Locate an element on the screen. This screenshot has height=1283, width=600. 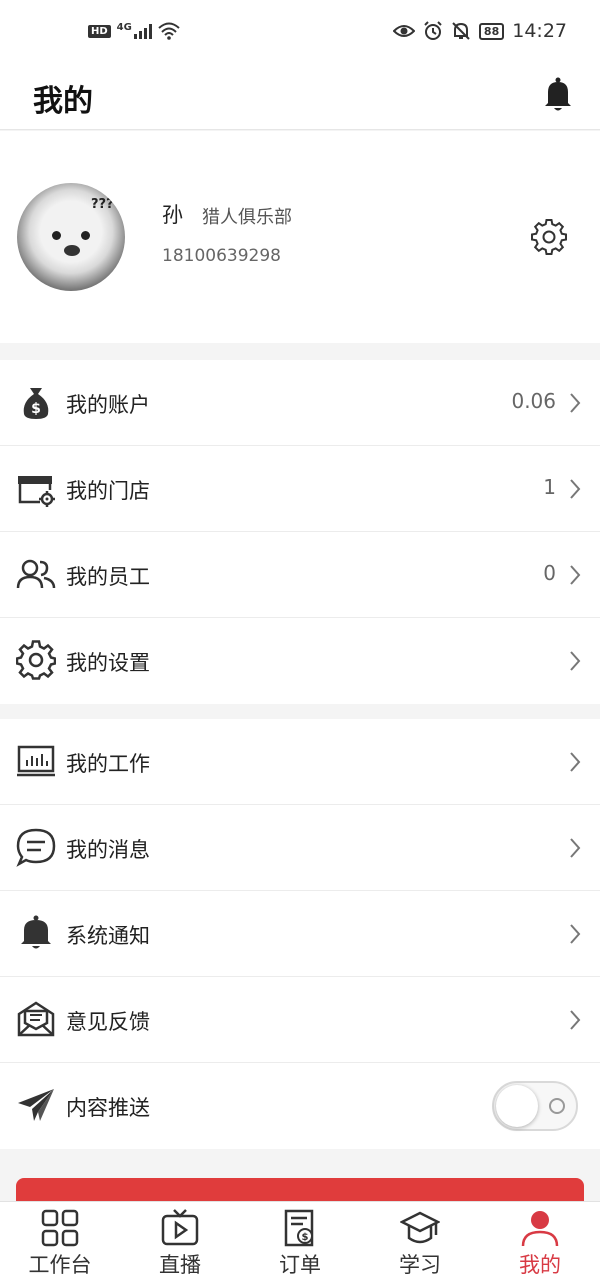
staff-icon is located at coordinates (36, 574).